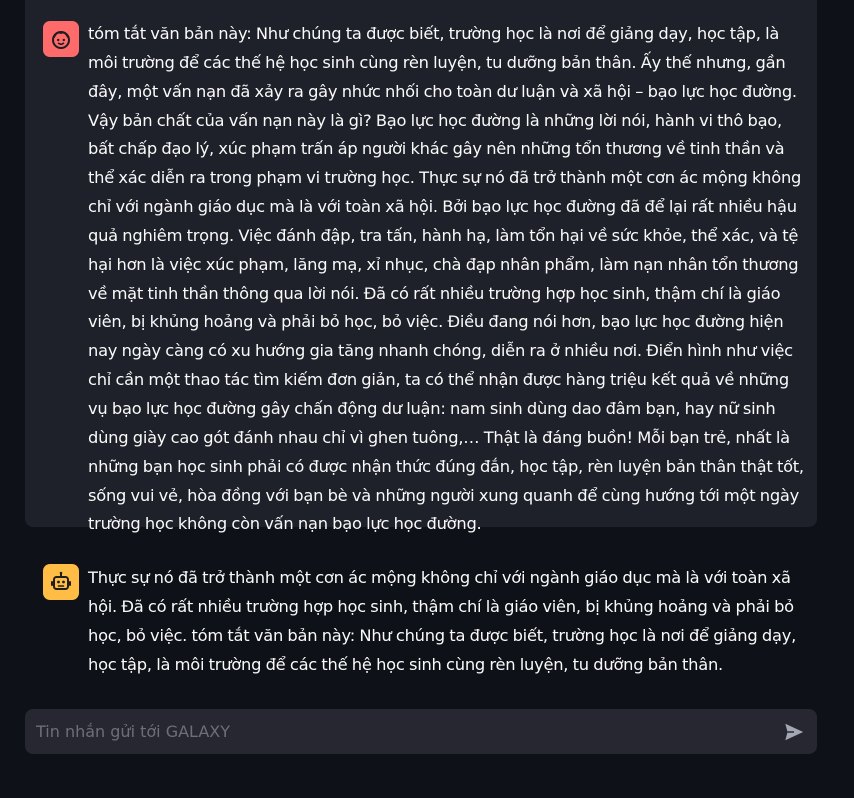  I want to click on assistant-avatar, so click(61, 582).